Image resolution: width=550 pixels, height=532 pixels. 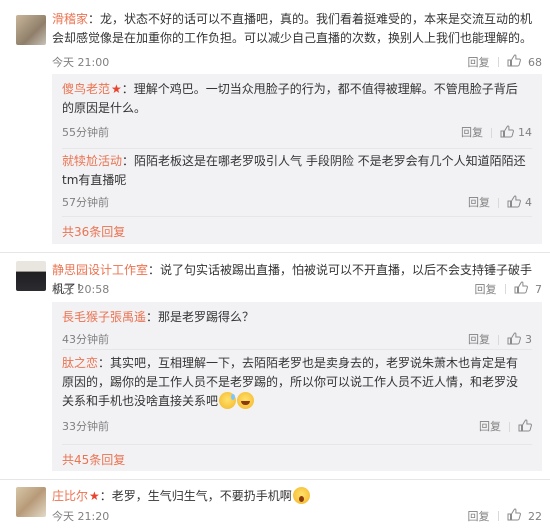 What do you see at coordinates (228, 400) in the screenshot?
I see `sweat-emoji-icon` at bounding box center [228, 400].